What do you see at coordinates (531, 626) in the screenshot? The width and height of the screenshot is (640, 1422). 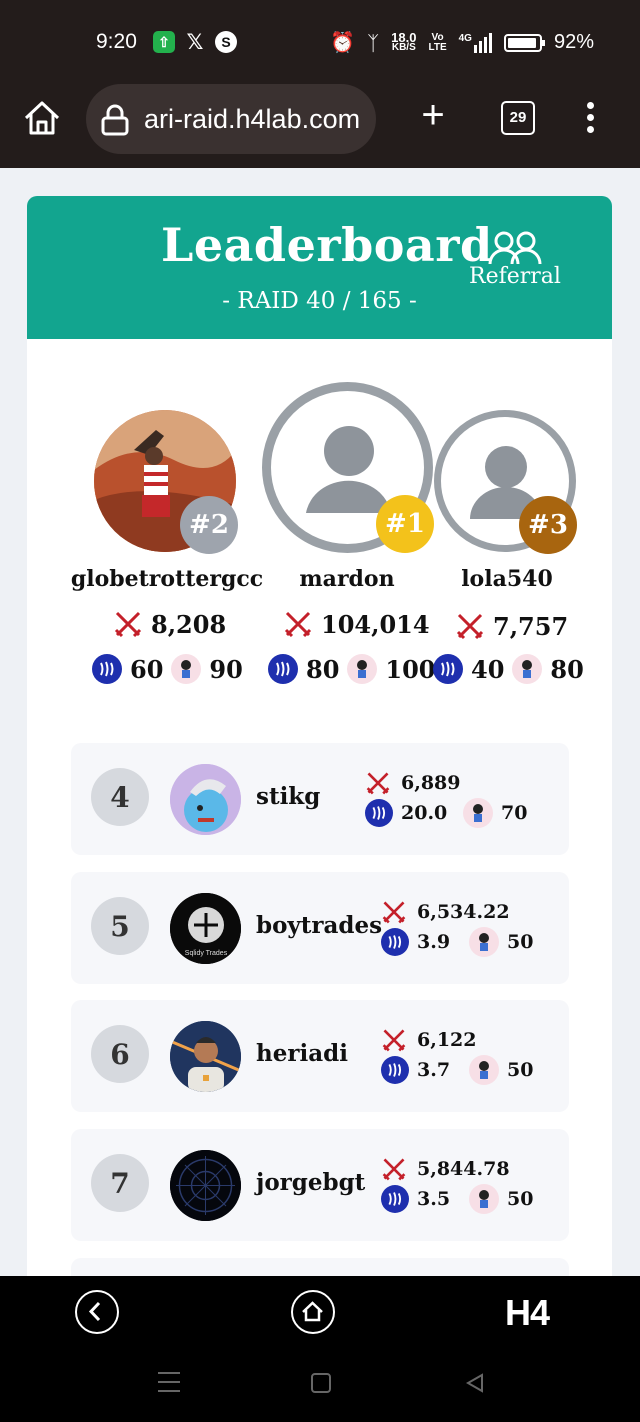 I see `podium-3-damage-value: 7,757` at bounding box center [531, 626].